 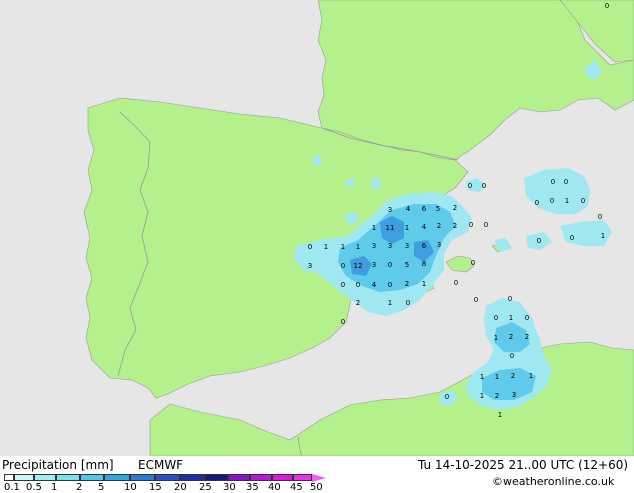 I want to click on model-name: ECMWF, so click(x=161, y=465).